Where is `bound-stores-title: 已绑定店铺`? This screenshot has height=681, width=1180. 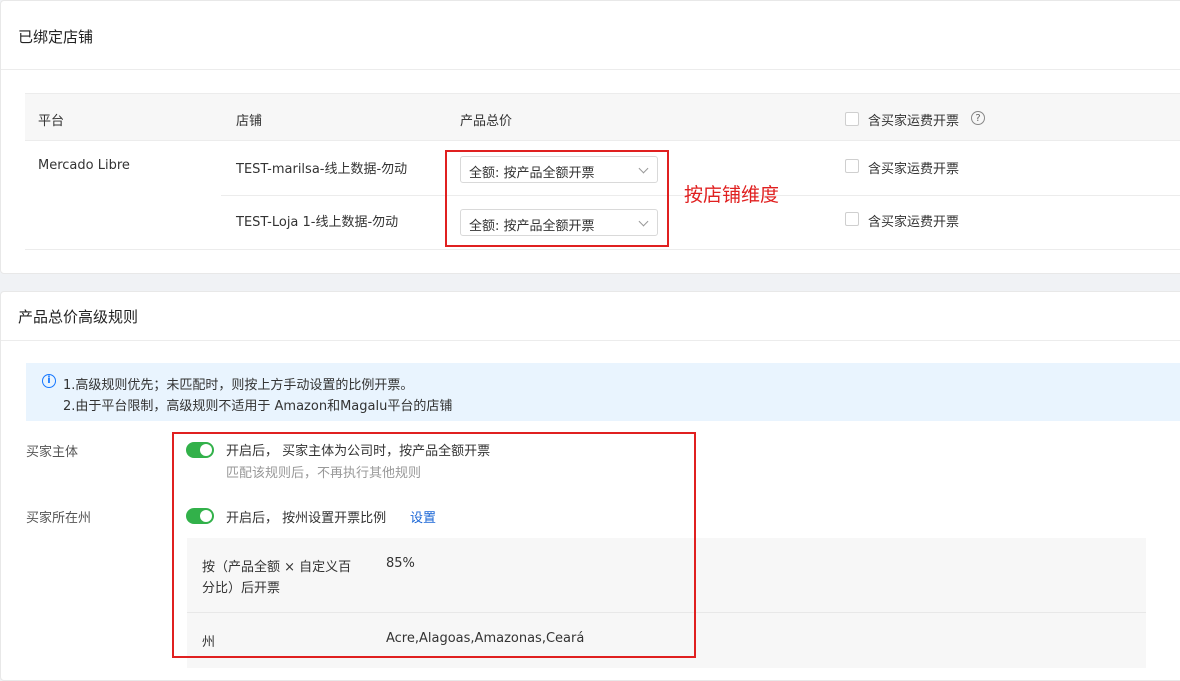 bound-stores-title: 已绑定店铺 is located at coordinates (56, 37).